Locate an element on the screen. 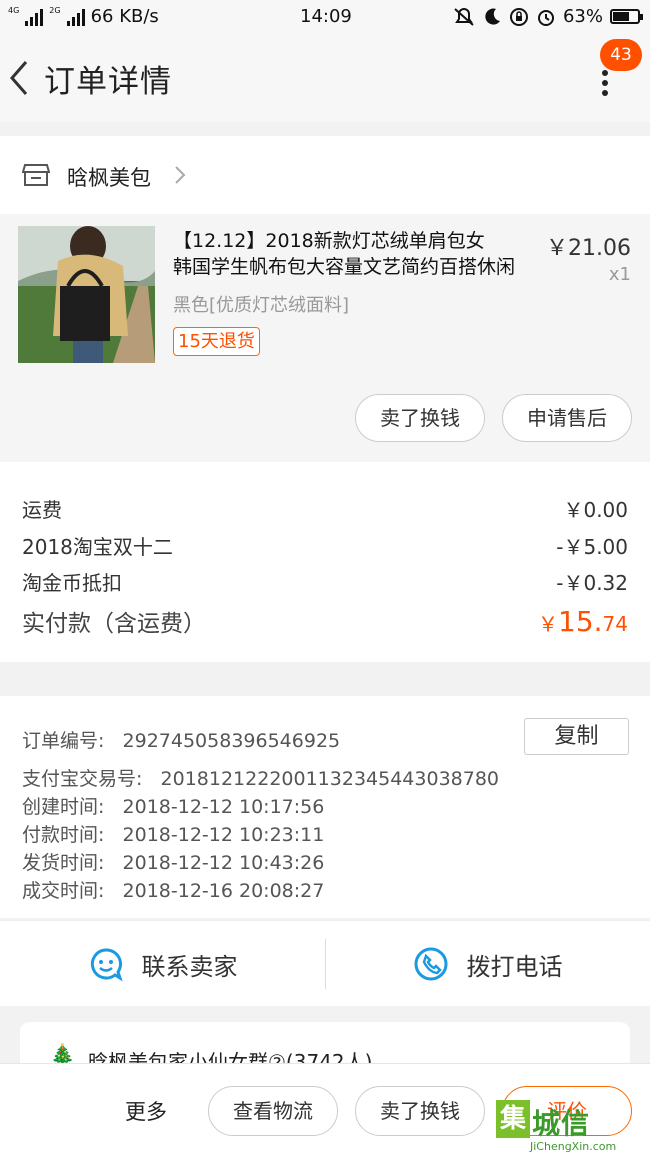 The height and width of the screenshot is (1155, 650). product-image is located at coordinates (86, 294).